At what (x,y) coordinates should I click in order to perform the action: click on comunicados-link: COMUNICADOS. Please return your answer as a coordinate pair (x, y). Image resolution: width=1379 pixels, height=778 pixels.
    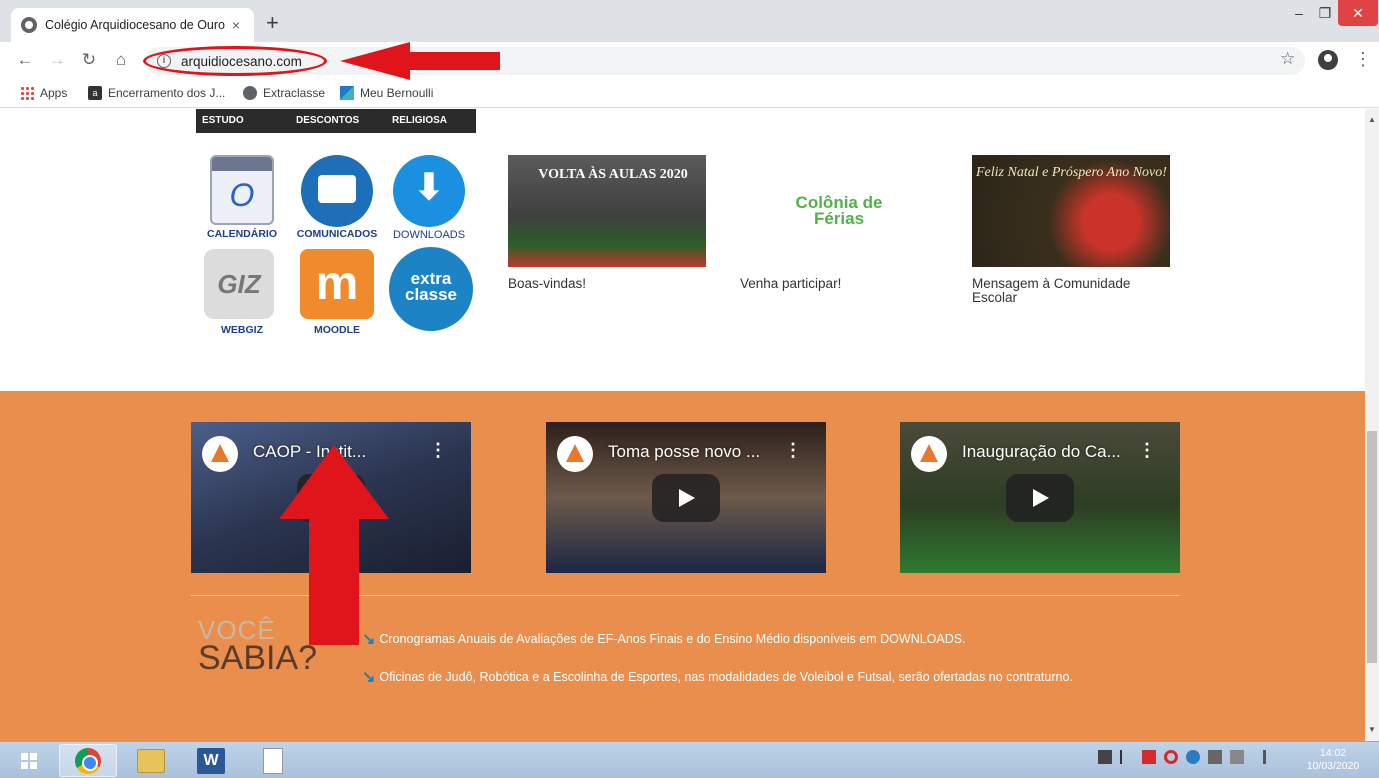
    Looking at the image, I should click on (337, 234).